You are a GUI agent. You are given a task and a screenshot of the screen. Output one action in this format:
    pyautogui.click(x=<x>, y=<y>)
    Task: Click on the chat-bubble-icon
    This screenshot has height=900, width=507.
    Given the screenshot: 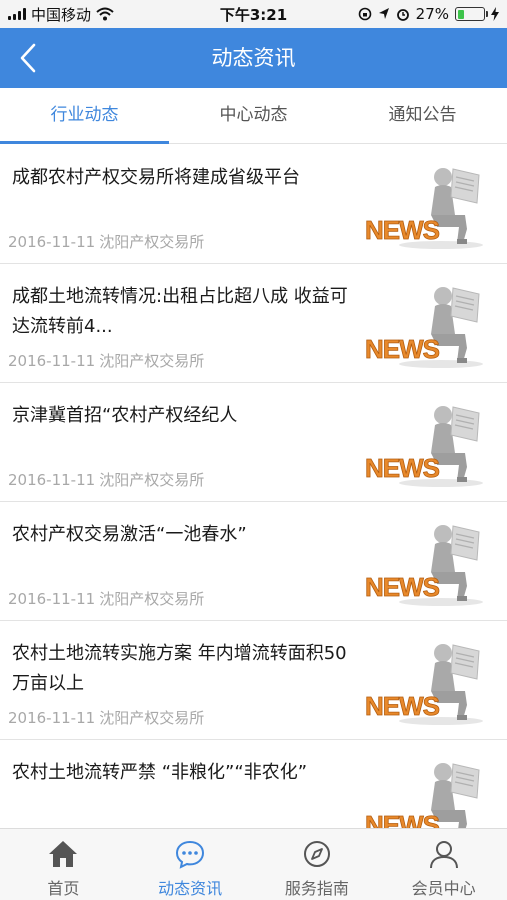 What is the action you would take?
    pyautogui.click(x=190, y=854)
    